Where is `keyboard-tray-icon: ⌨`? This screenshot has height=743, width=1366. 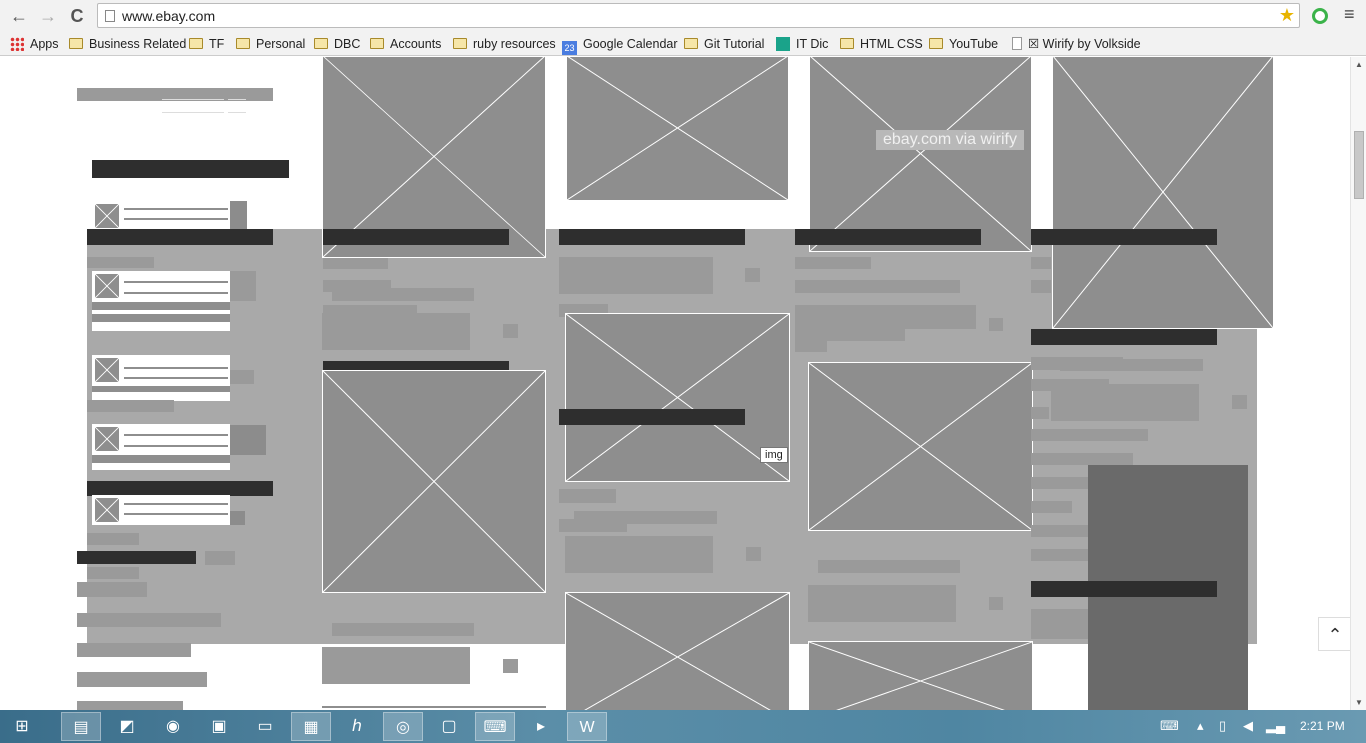 keyboard-tray-icon: ⌨ is located at coordinates (1169, 726).